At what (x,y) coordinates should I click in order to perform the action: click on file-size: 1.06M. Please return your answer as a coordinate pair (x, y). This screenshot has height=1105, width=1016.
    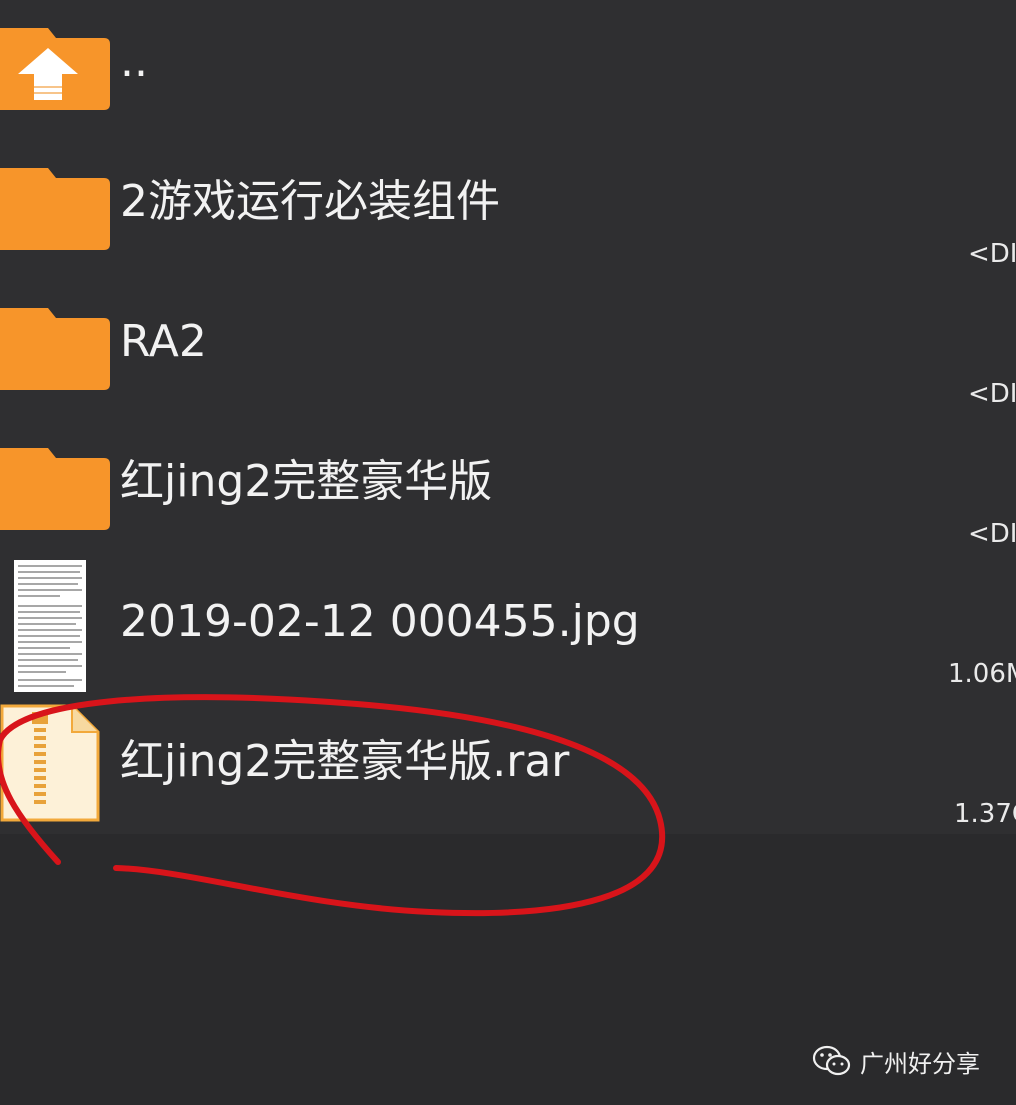
    Looking at the image, I should click on (982, 674).